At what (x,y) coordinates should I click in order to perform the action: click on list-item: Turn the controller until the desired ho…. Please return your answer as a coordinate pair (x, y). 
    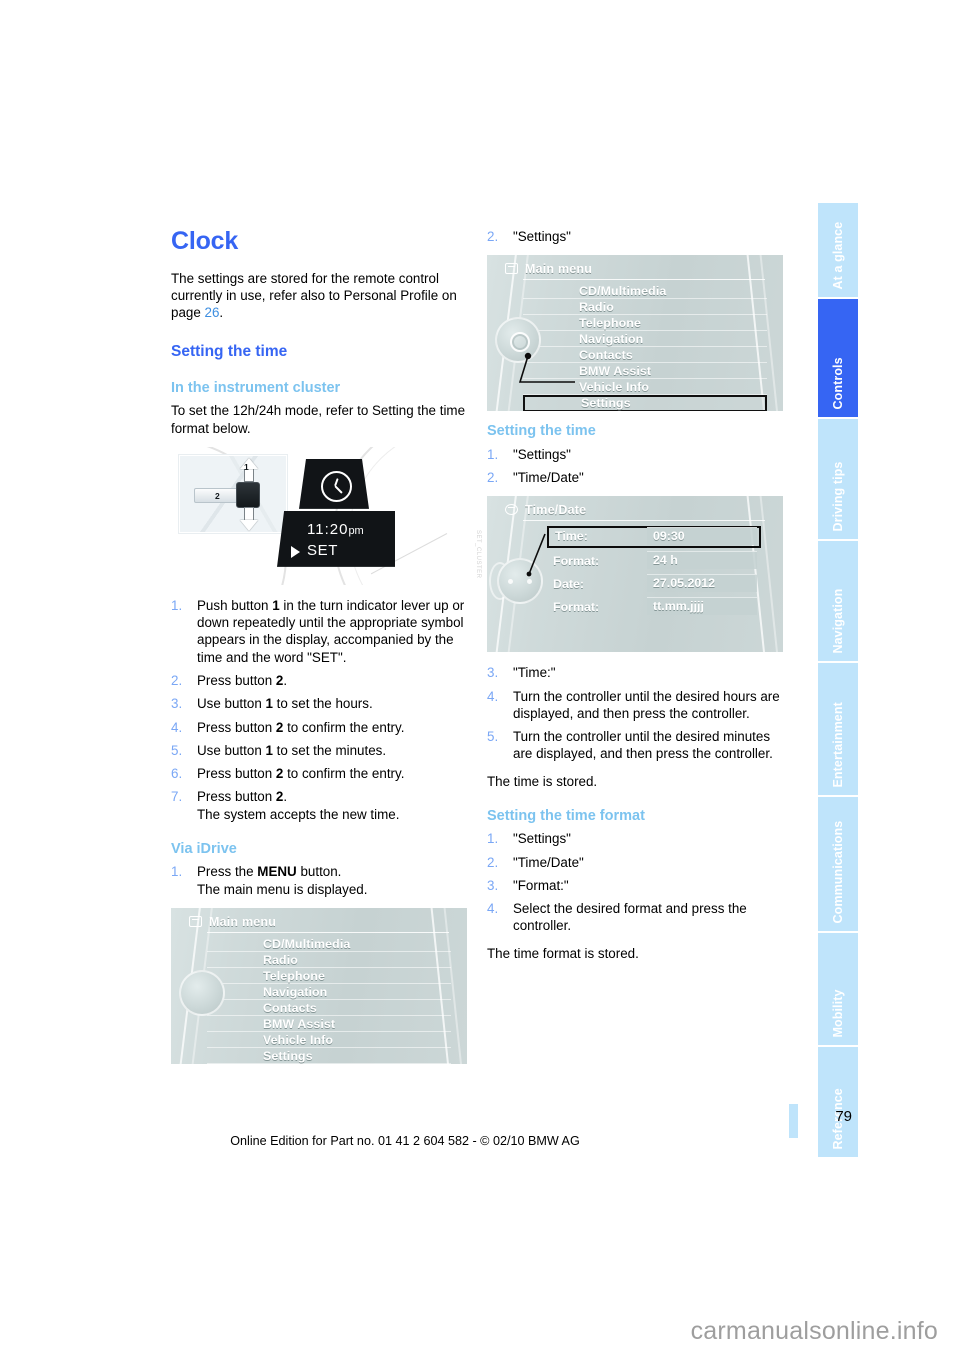
    Looking at the image, I should click on (636, 705).